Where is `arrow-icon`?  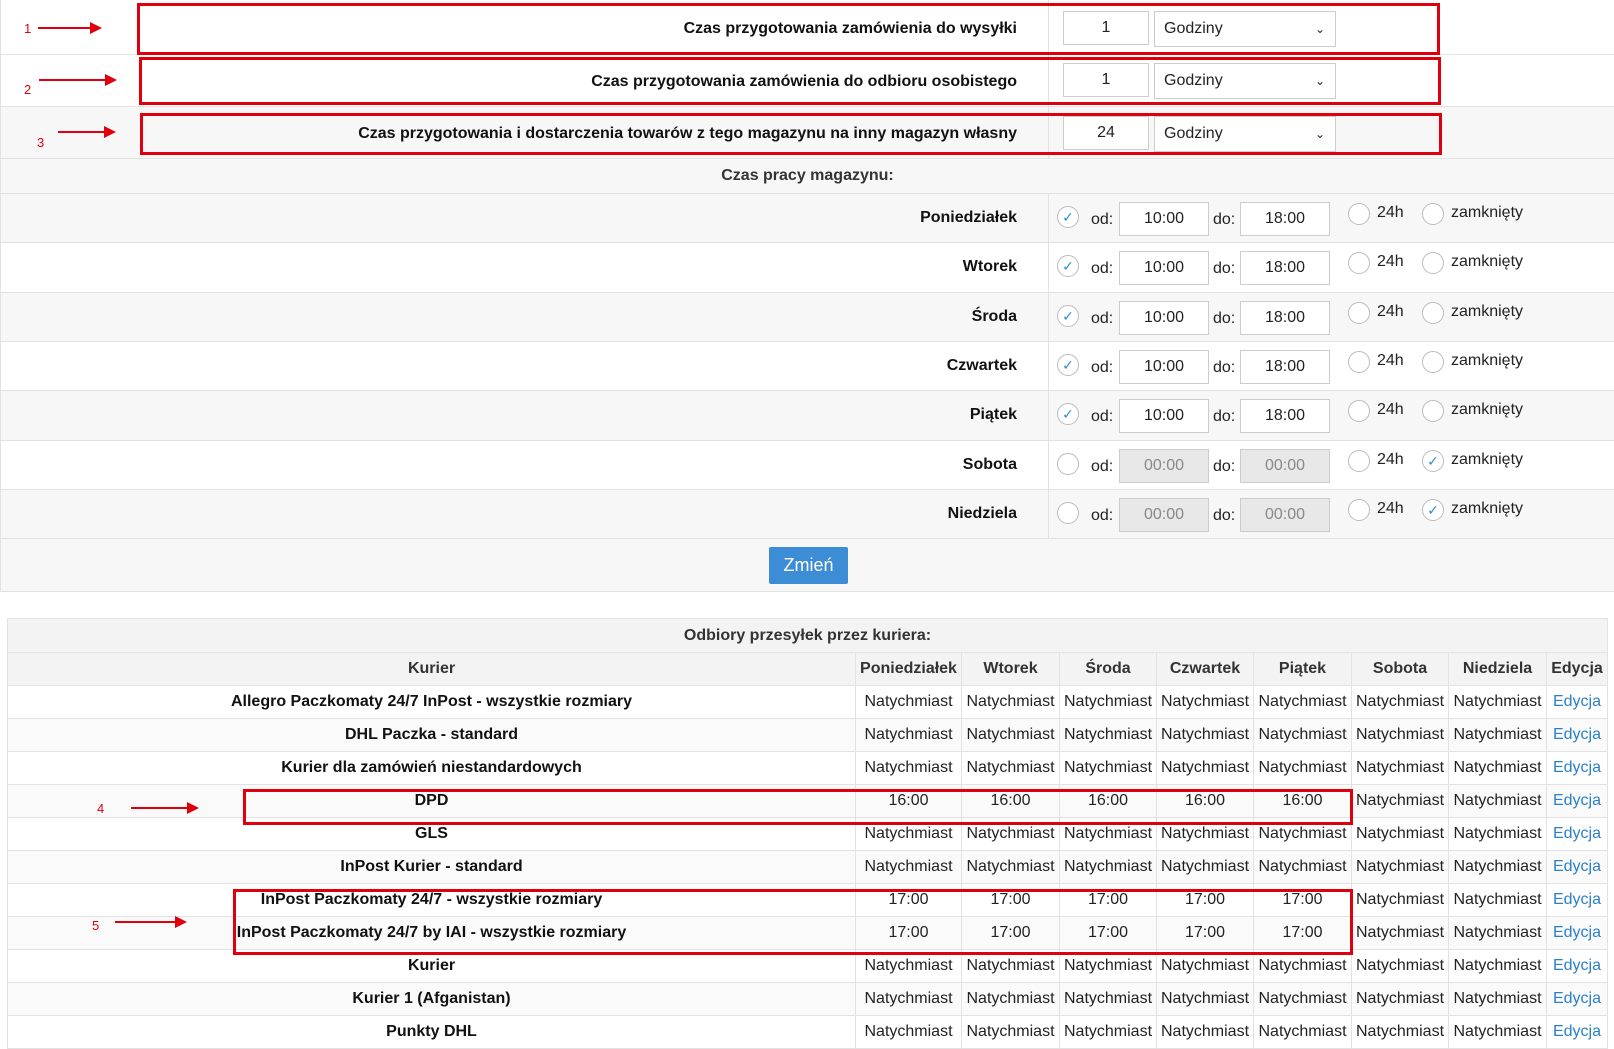
arrow-icon is located at coordinates (70, 28).